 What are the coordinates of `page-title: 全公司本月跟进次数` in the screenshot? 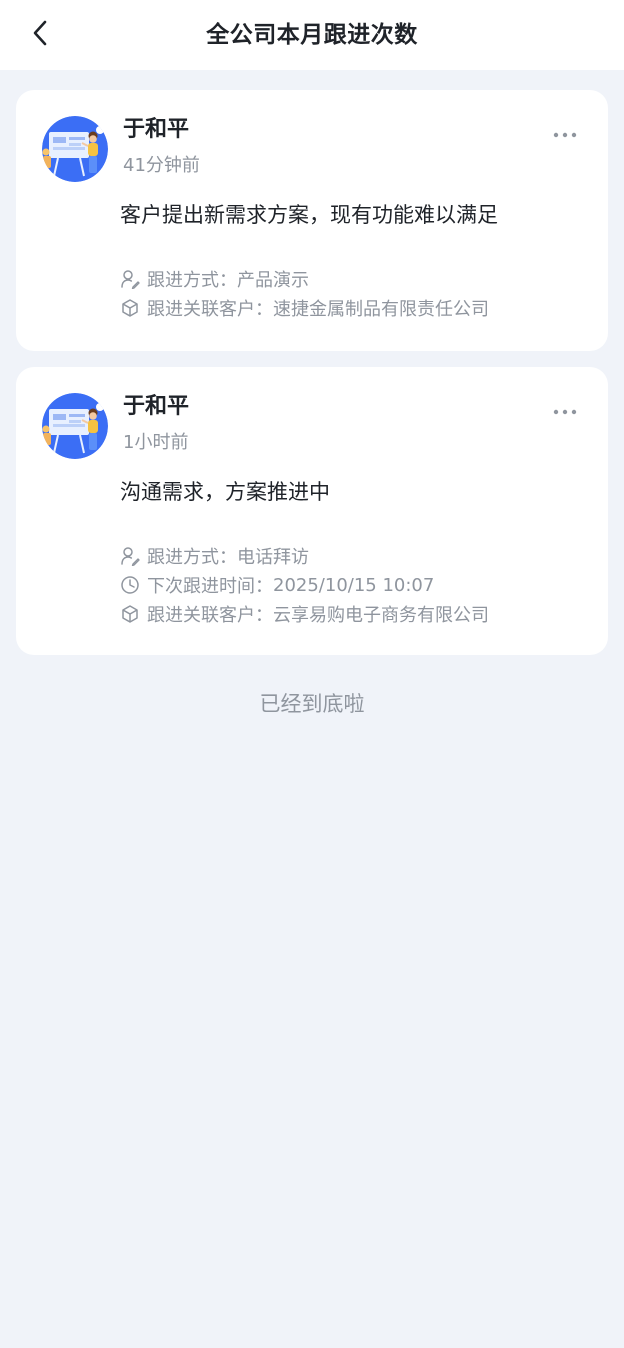 It's located at (312, 35).